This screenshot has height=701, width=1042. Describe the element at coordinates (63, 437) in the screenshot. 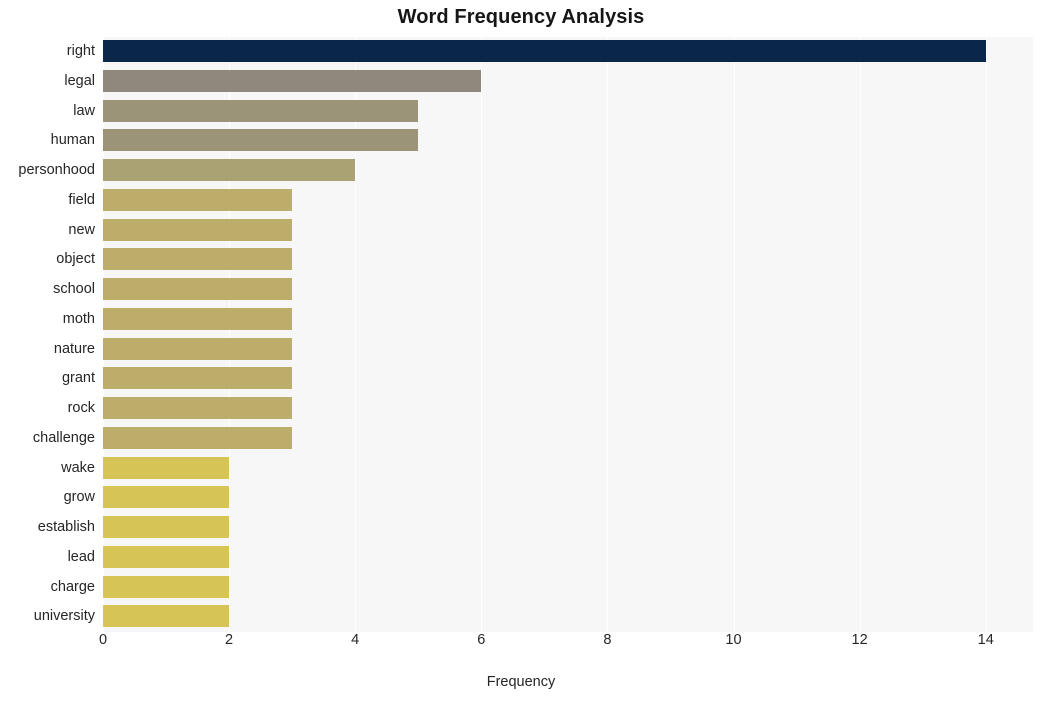

I see `y-tick-label-challenge: challenge` at that location.